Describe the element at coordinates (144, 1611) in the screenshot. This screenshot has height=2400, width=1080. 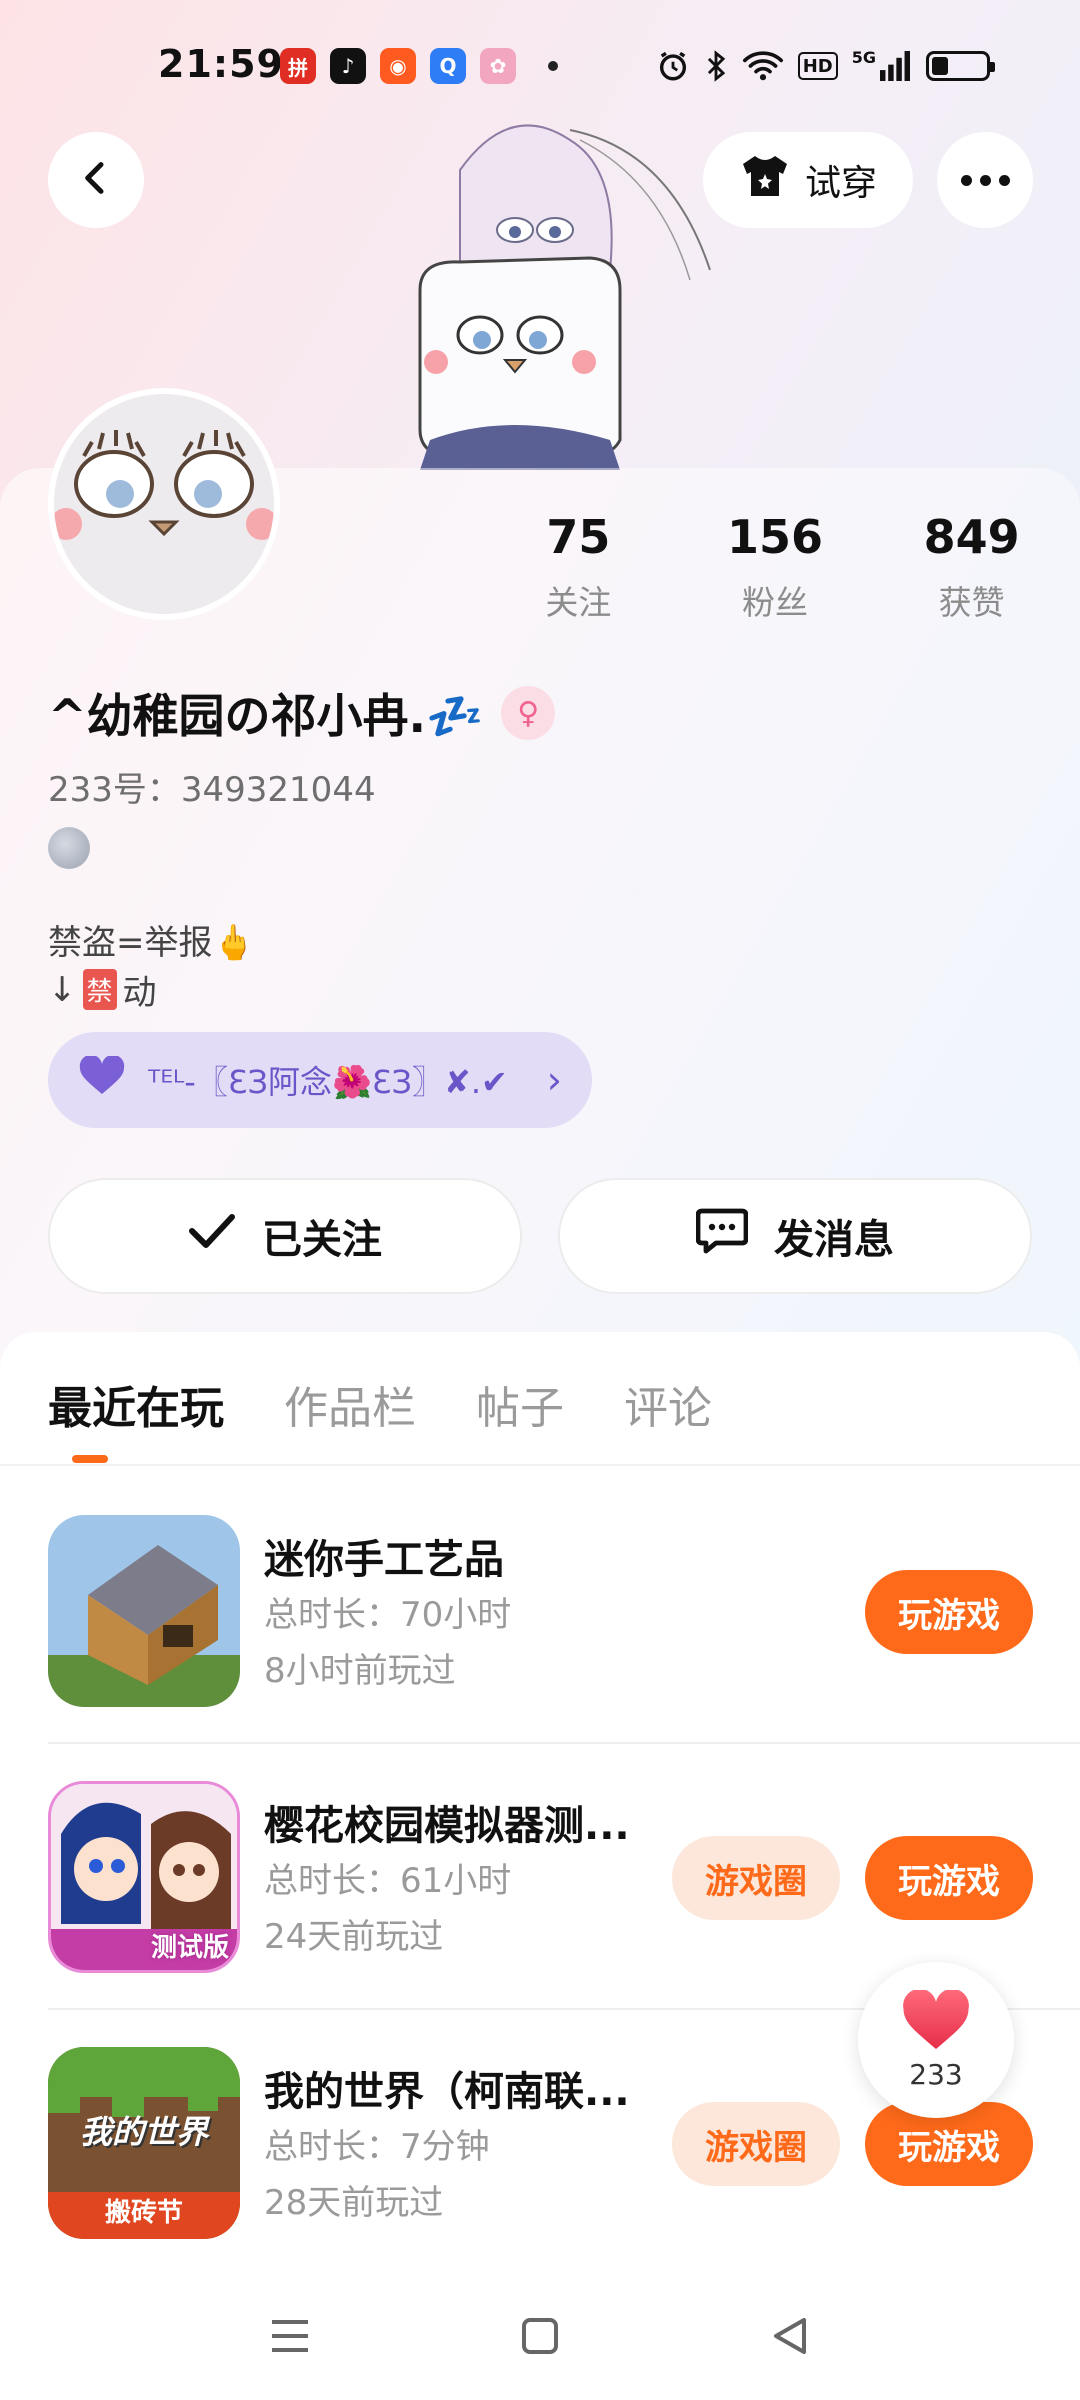
I see `game-icon-mini-crafts` at that location.